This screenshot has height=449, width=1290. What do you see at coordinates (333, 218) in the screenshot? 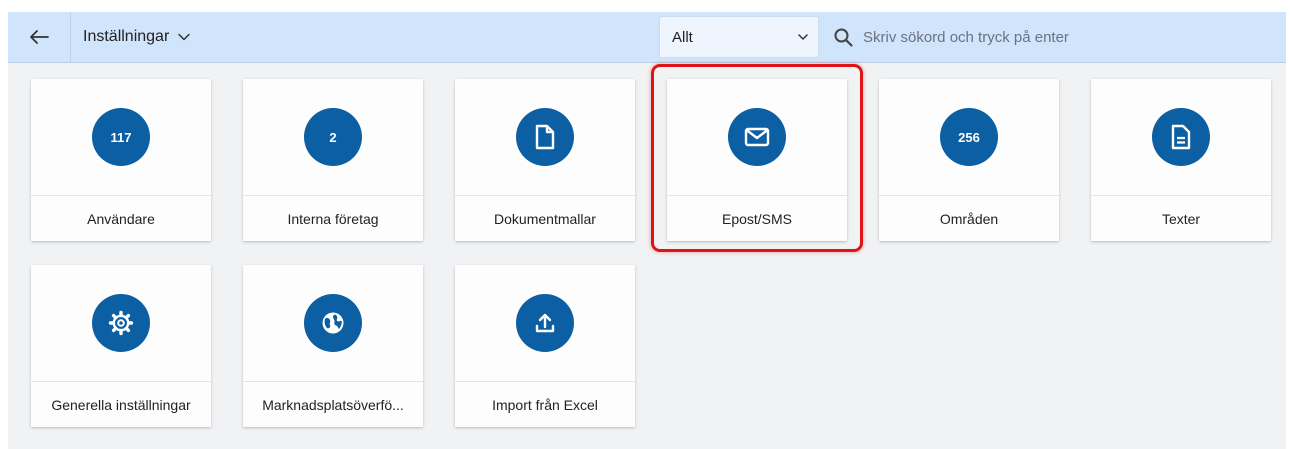
I see `tile-label: Interna företag` at bounding box center [333, 218].